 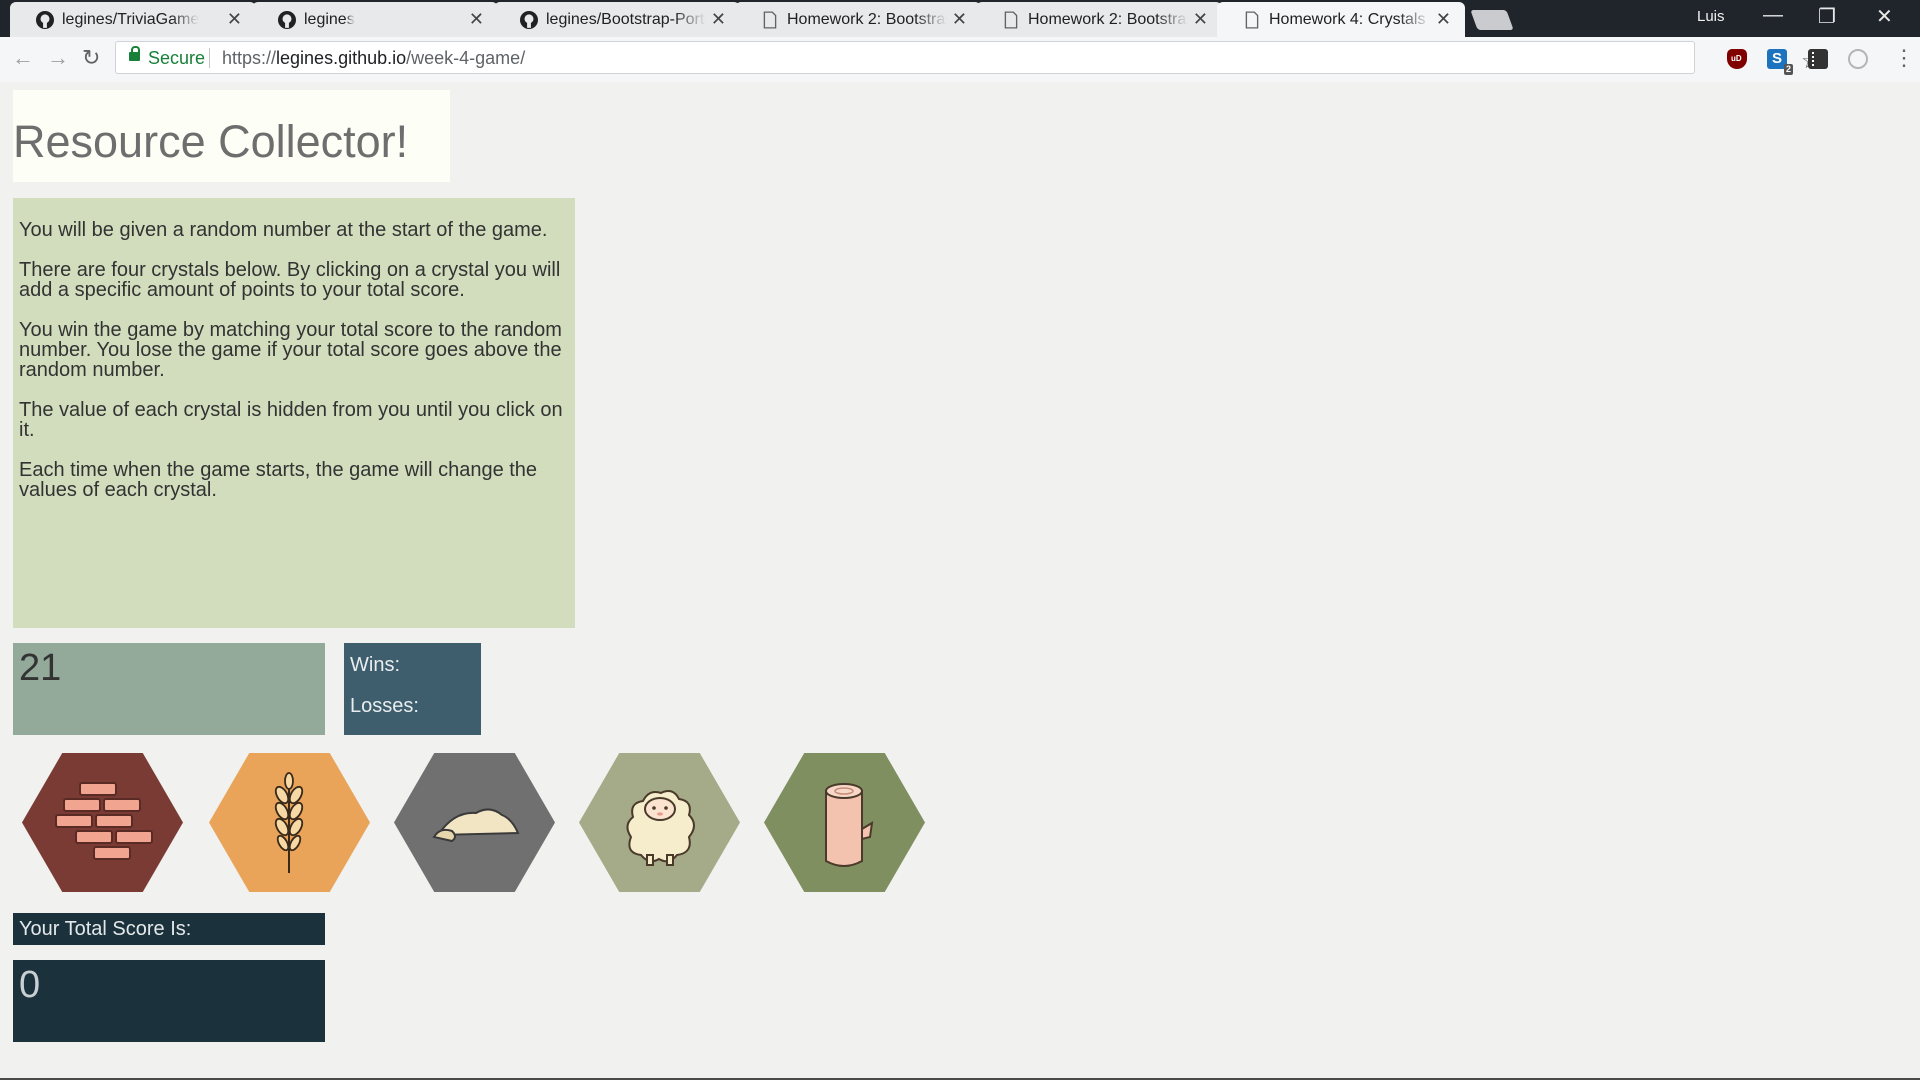 I want to click on page-title: Resource Collector!, so click(x=211, y=141).